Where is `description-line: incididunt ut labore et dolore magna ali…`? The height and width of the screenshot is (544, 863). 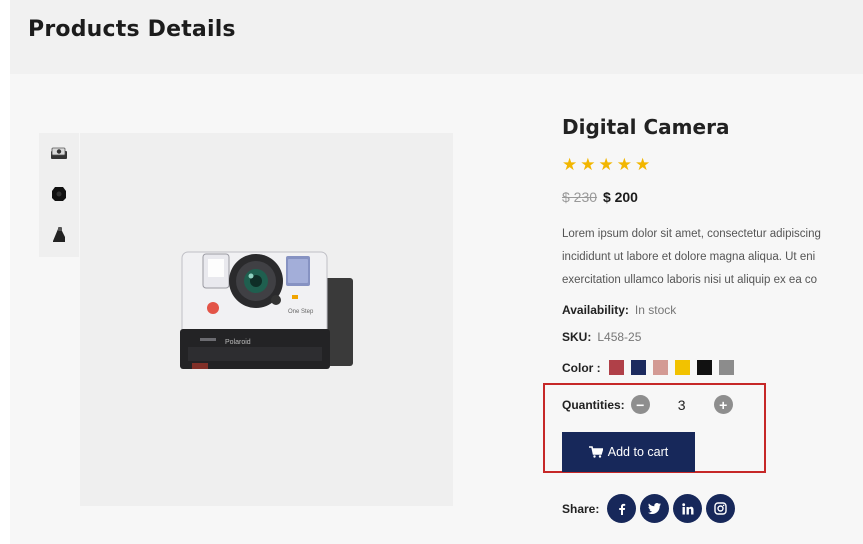
description-line: incididunt ut labore et dolore magna ali… is located at coordinates (689, 257).